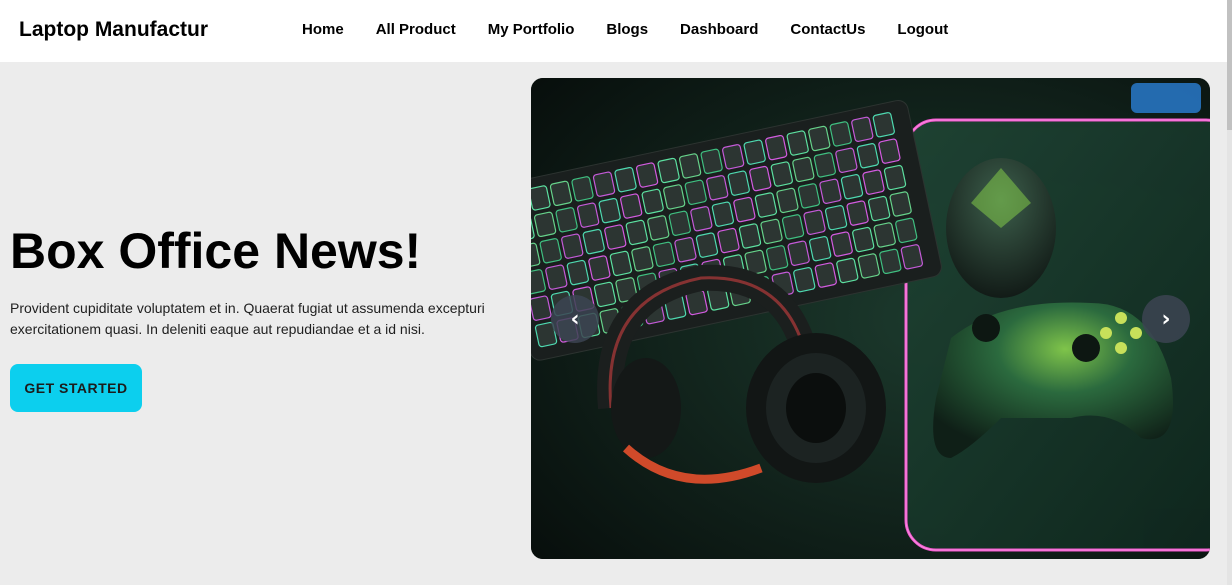 The height and width of the screenshot is (585, 1232). Describe the element at coordinates (416, 29) in the screenshot. I see `nav-item-all-product: All Product` at that location.